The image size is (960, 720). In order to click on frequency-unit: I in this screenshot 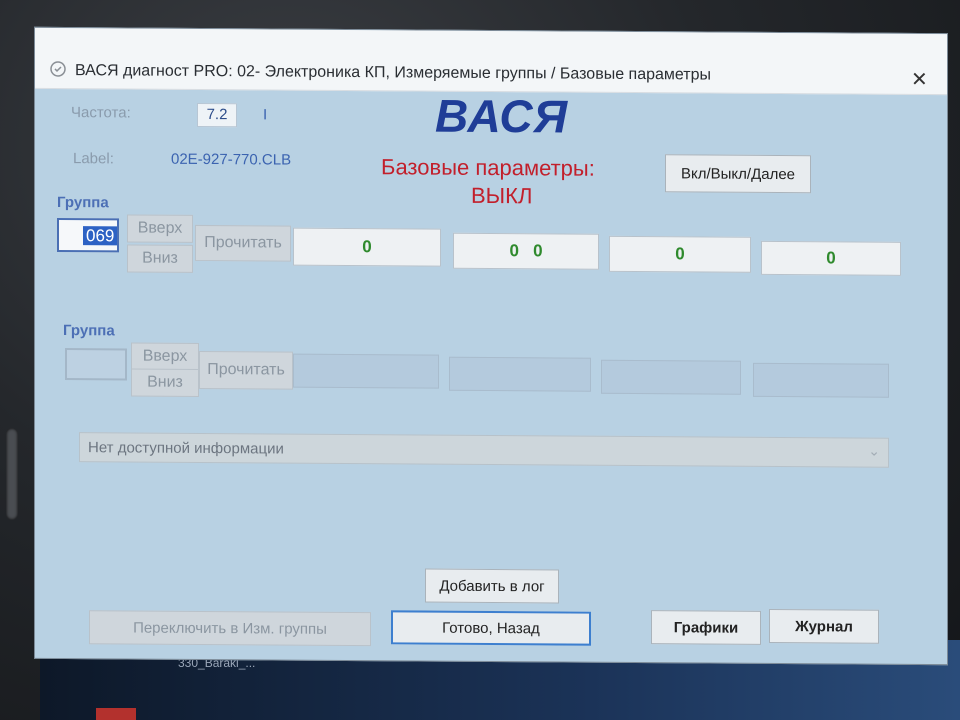, I will do `click(265, 115)`.